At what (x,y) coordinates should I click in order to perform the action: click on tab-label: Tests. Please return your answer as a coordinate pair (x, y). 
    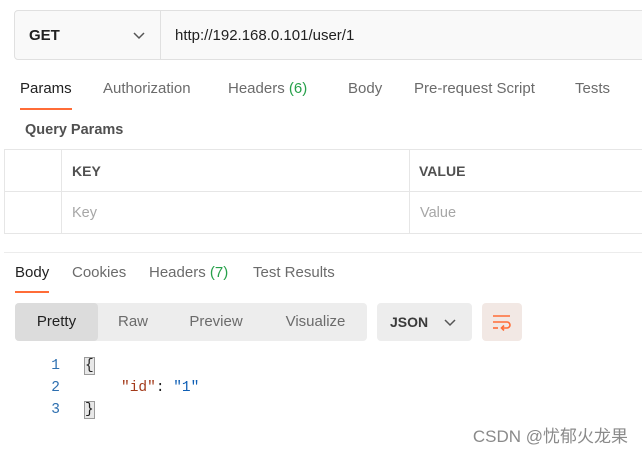
    Looking at the image, I should click on (593, 88).